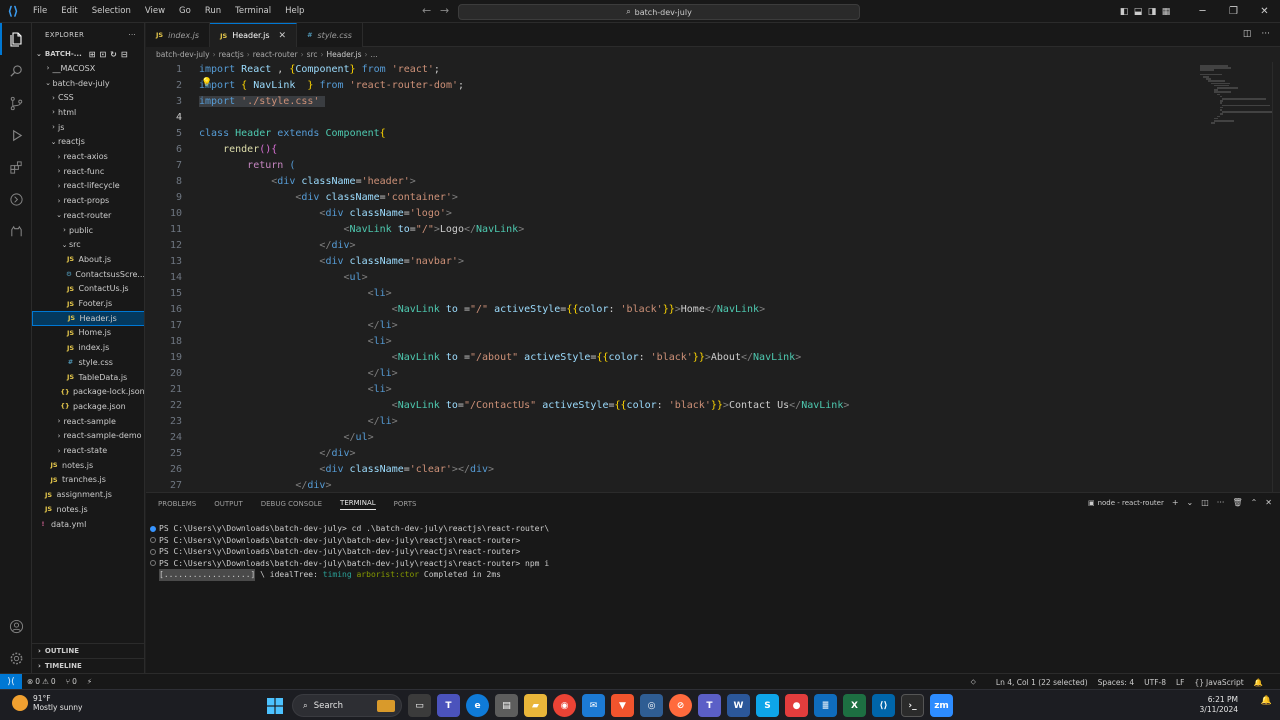  I want to click on chrome-icon: ◉, so click(564, 705).